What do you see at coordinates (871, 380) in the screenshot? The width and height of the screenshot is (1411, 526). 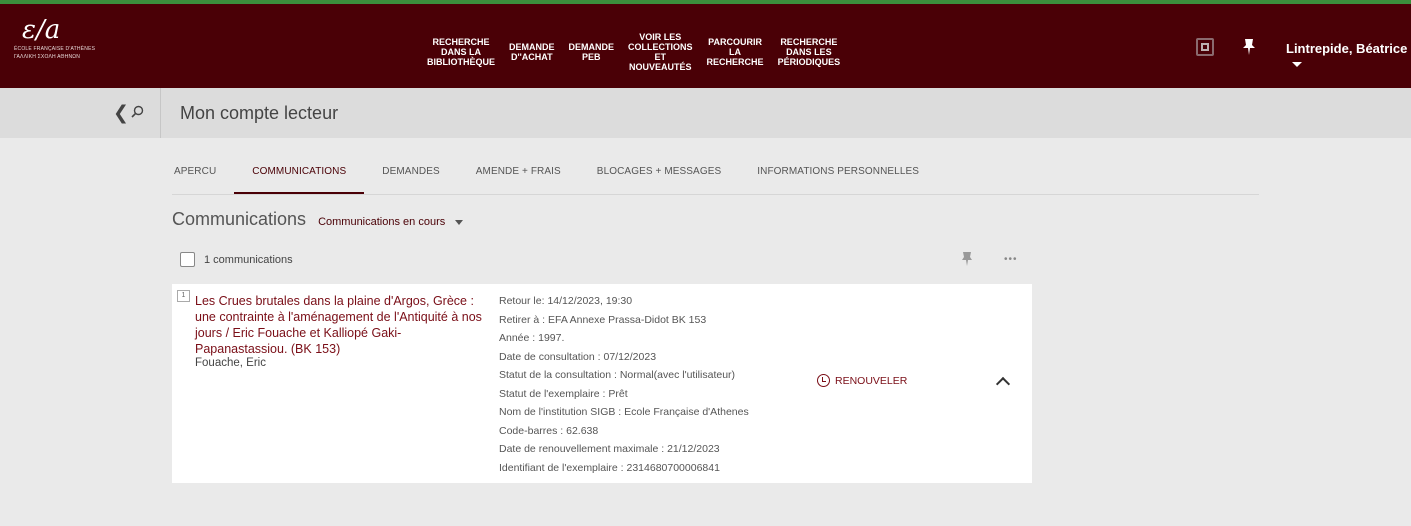 I see `renew-label: RENOUVELER` at bounding box center [871, 380].